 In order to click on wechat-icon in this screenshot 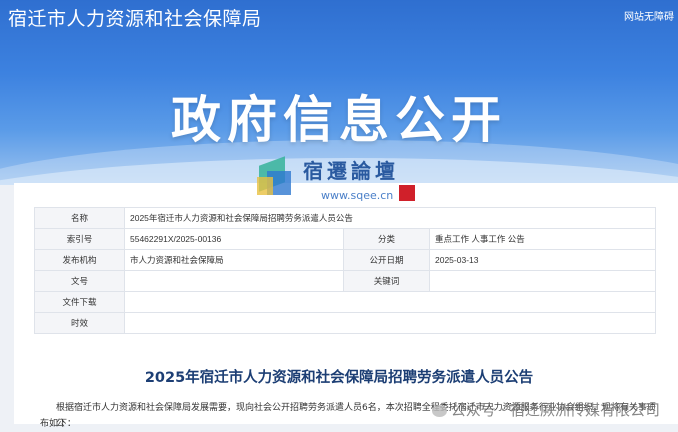, I will do `click(439, 410)`.